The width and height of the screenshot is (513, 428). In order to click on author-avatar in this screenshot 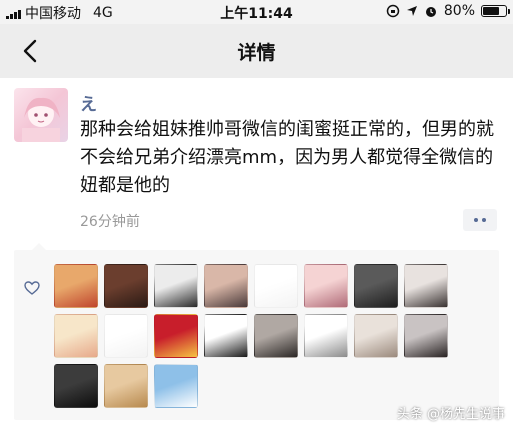, I will do `click(41, 115)`.